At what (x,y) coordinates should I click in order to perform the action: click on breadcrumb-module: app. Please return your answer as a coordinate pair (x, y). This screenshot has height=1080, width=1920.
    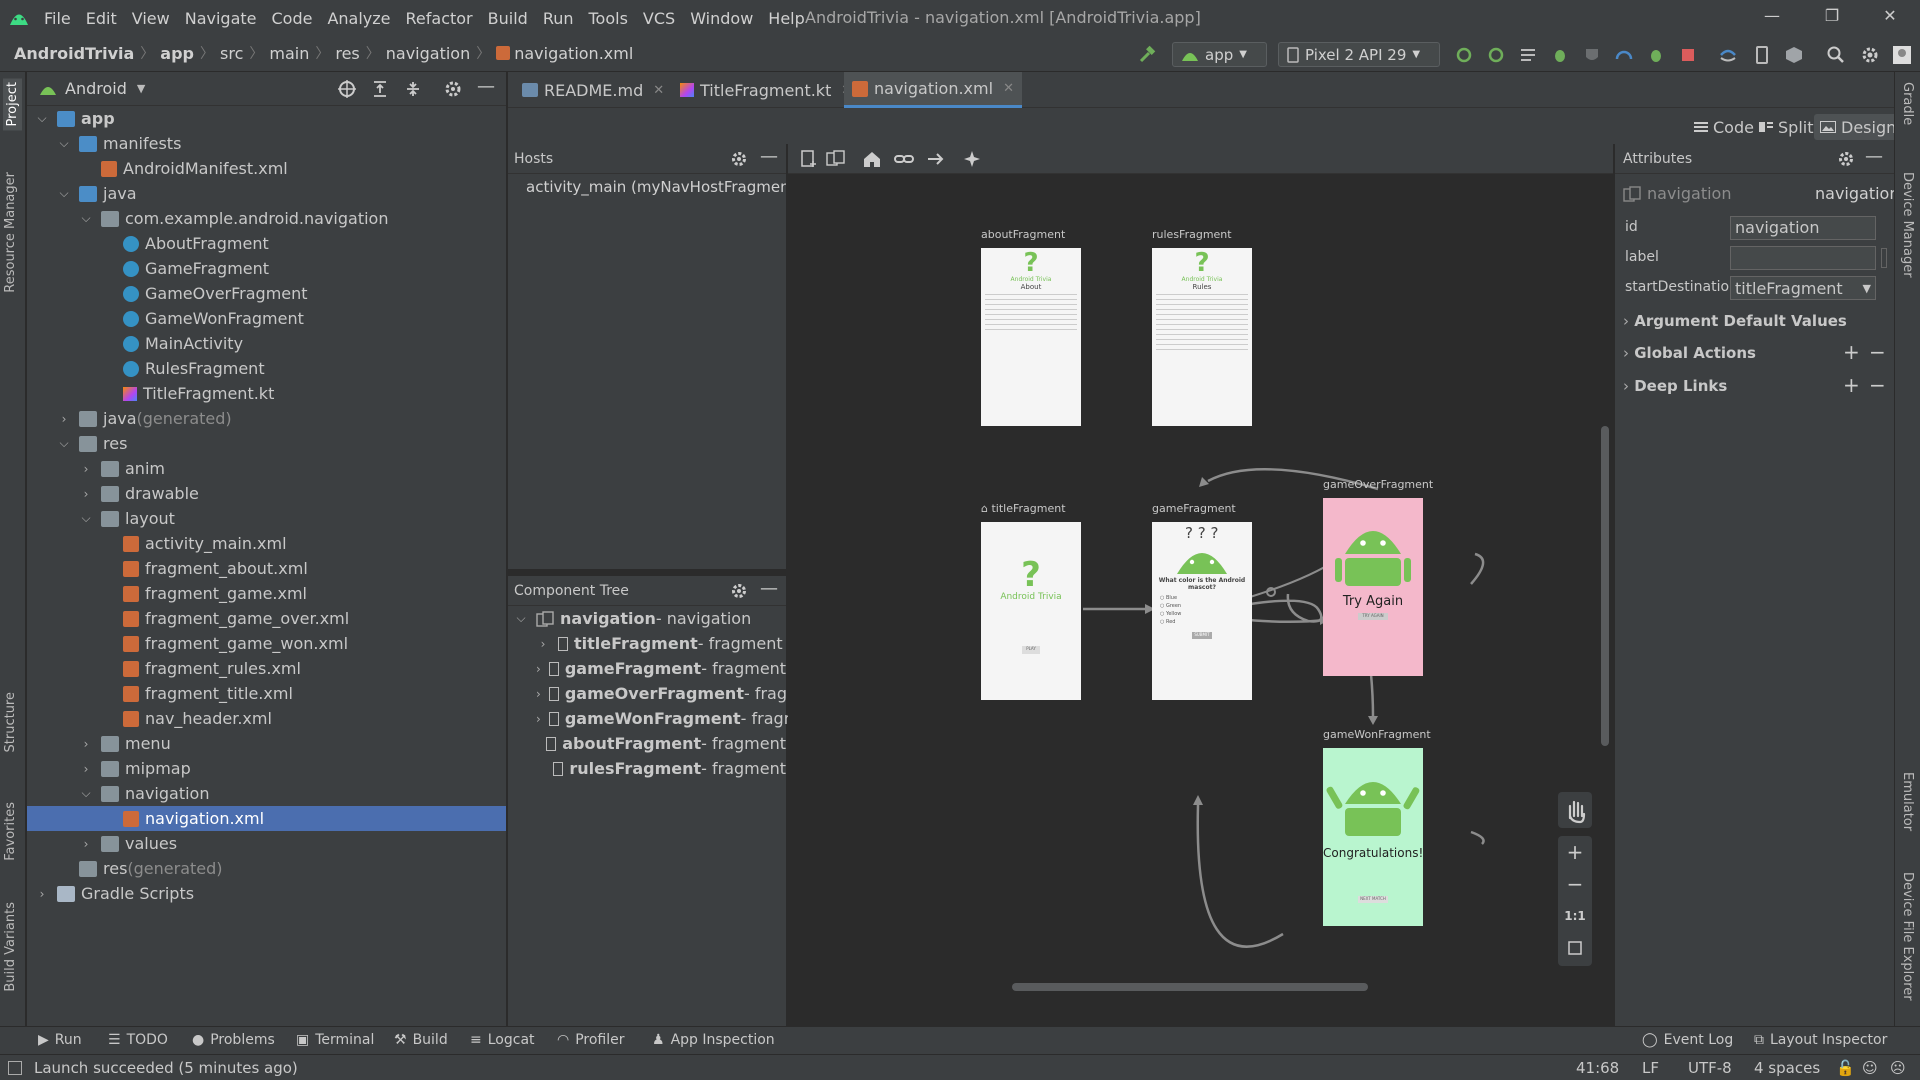
    Looking at the image, I should click on (177, 53).